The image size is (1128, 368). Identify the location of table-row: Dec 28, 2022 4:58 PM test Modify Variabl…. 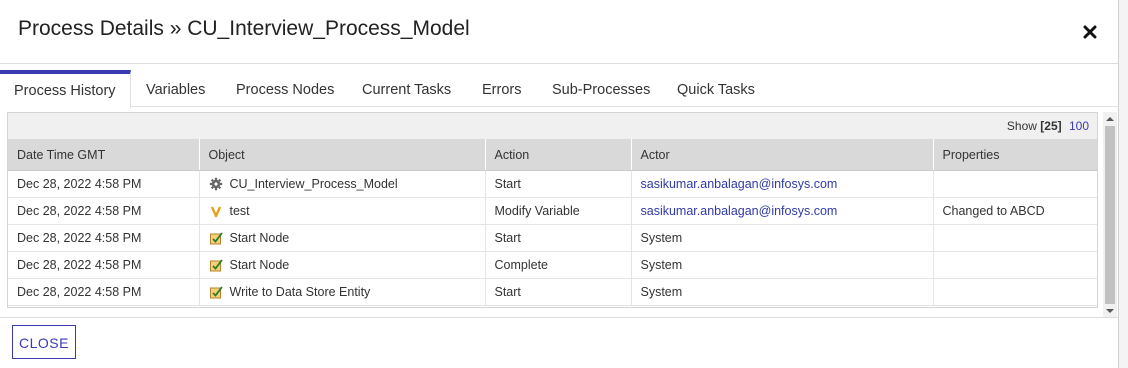
(552, 211).